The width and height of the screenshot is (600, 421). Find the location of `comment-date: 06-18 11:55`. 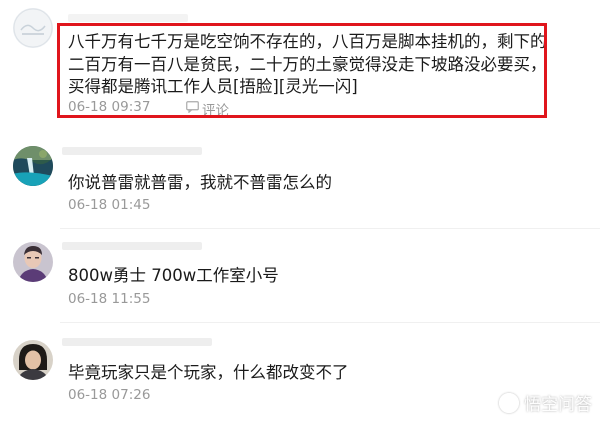

comment-date: 06-18 11:55 is located at coordinates (109, 299).